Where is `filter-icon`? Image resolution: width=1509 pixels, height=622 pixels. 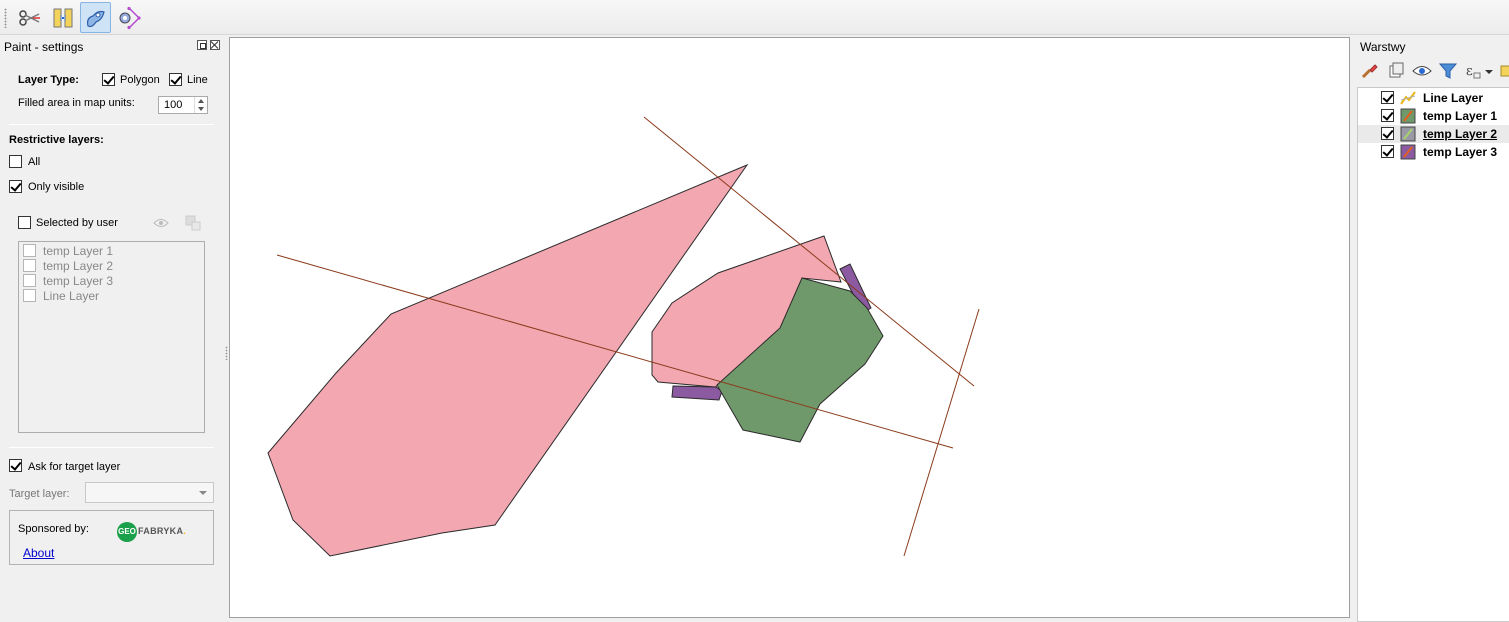 filter-icon is located at coordinates (1448, 71).